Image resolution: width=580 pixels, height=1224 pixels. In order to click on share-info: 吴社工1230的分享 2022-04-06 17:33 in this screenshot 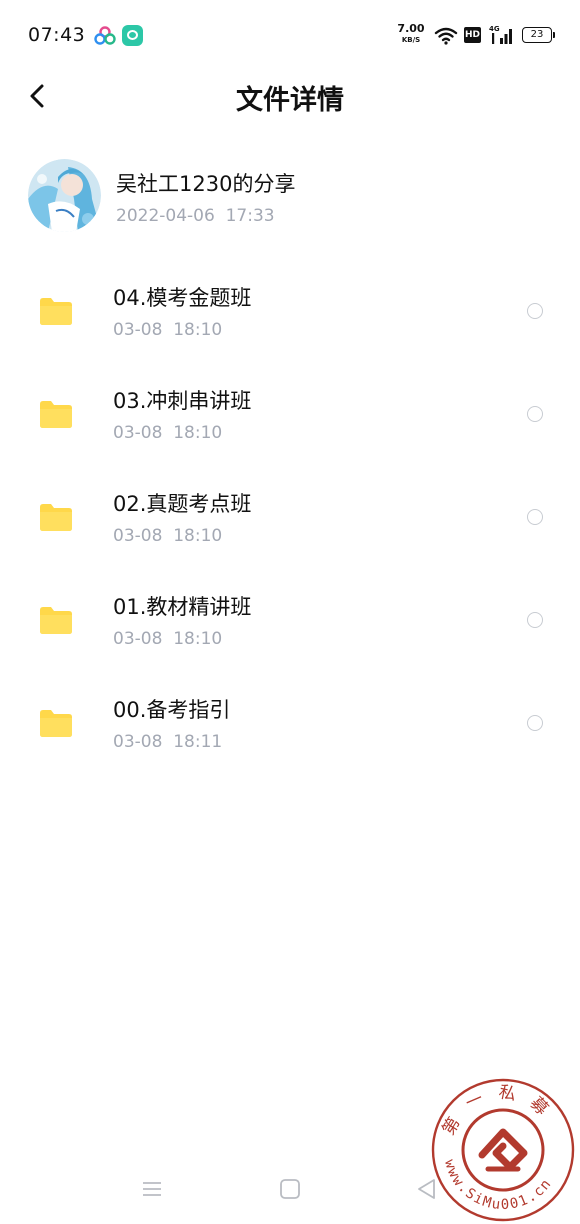, I will do `click(288, 196)`.